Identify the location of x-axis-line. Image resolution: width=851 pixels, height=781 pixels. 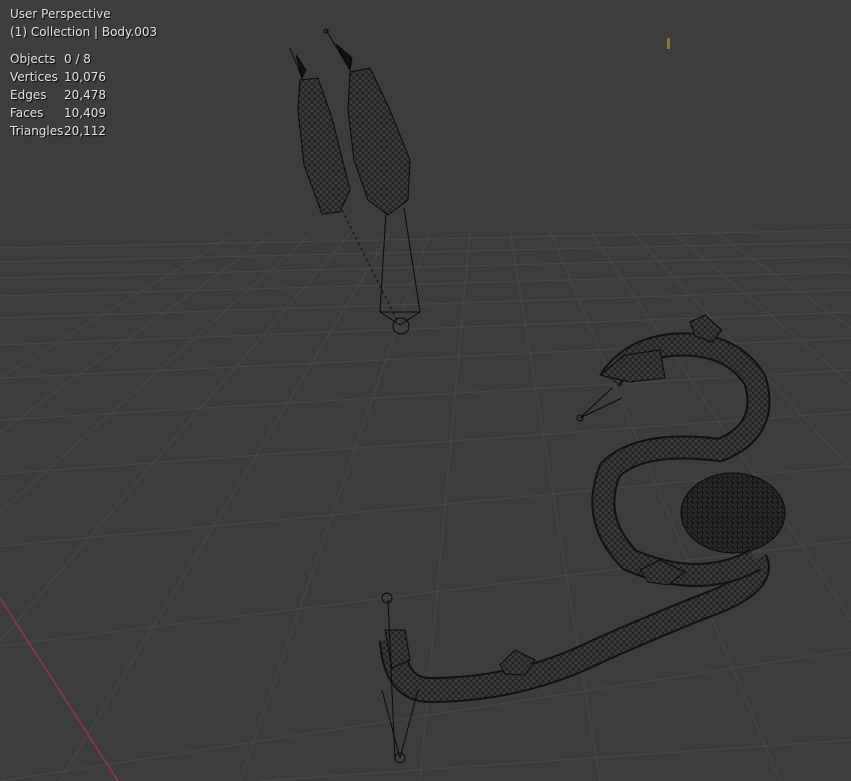
(59, 689).